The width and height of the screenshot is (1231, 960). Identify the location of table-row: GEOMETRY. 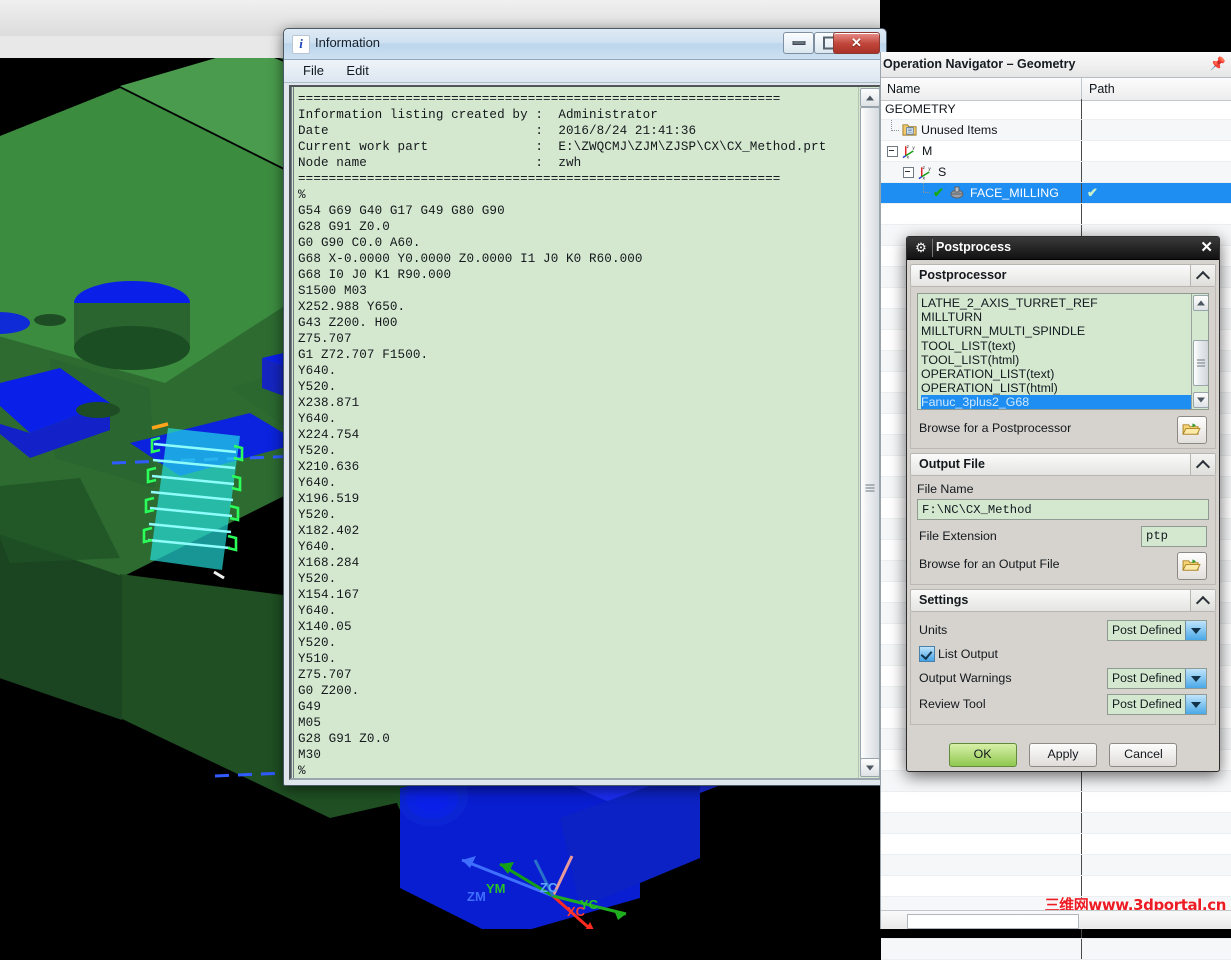
(1056, 109).